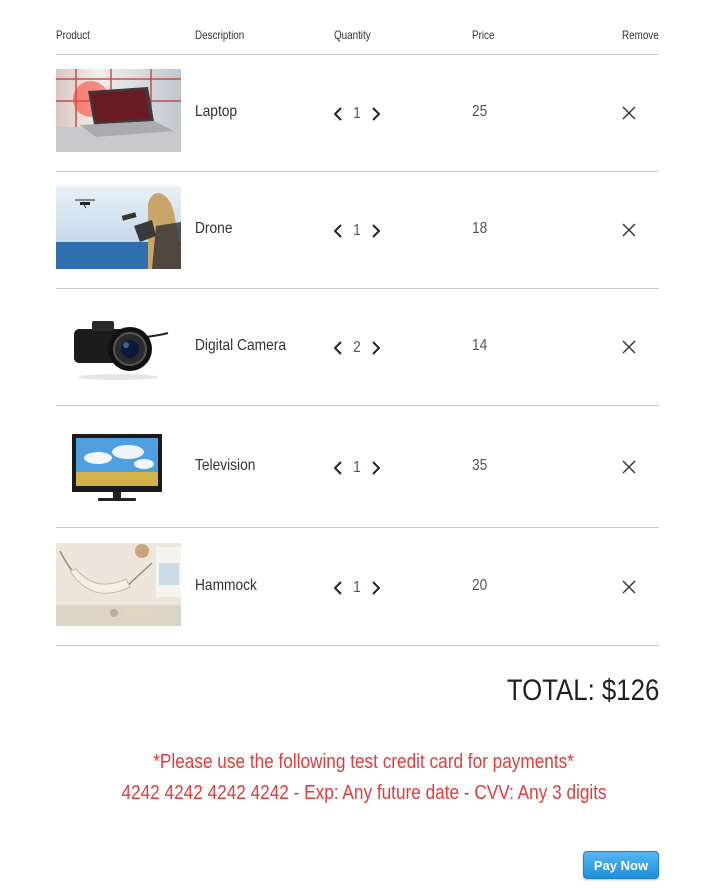  I want to click on item-name: Television, so click(225, 465).